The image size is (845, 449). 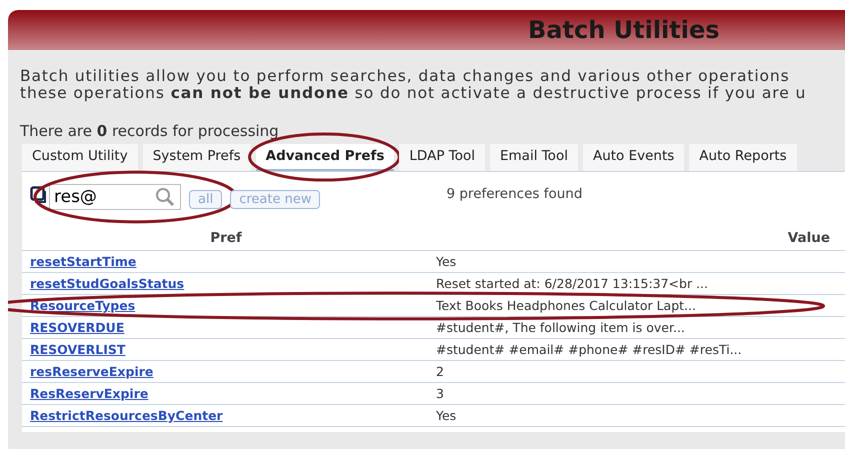 What do you see at coordinates (442, 157) in the screenshot?
I see `tab: LDAP Tool` at bounding box center [442, 157].